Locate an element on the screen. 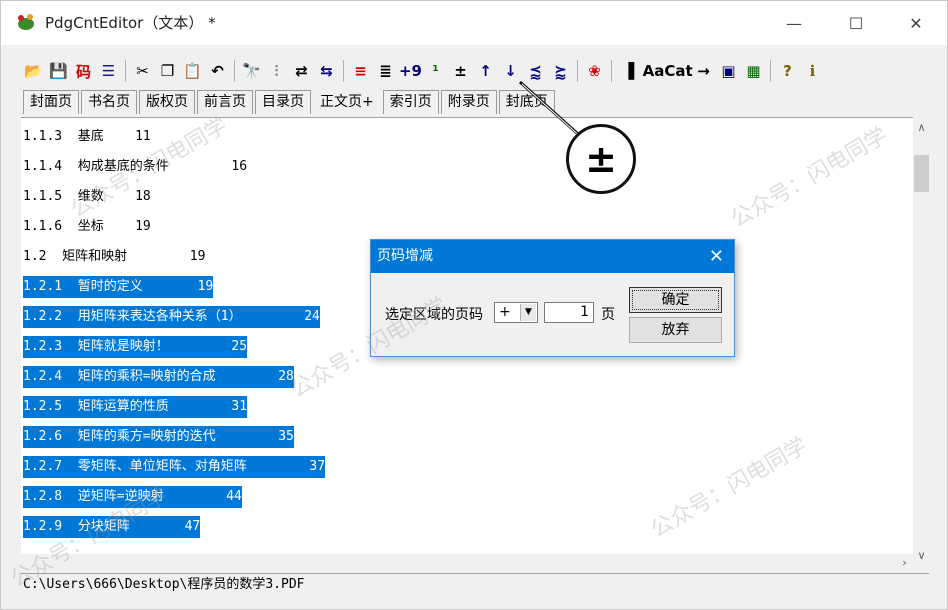  toc-line: 1.2.1 暂时的定义 19 is located at coordinates (118, 287).